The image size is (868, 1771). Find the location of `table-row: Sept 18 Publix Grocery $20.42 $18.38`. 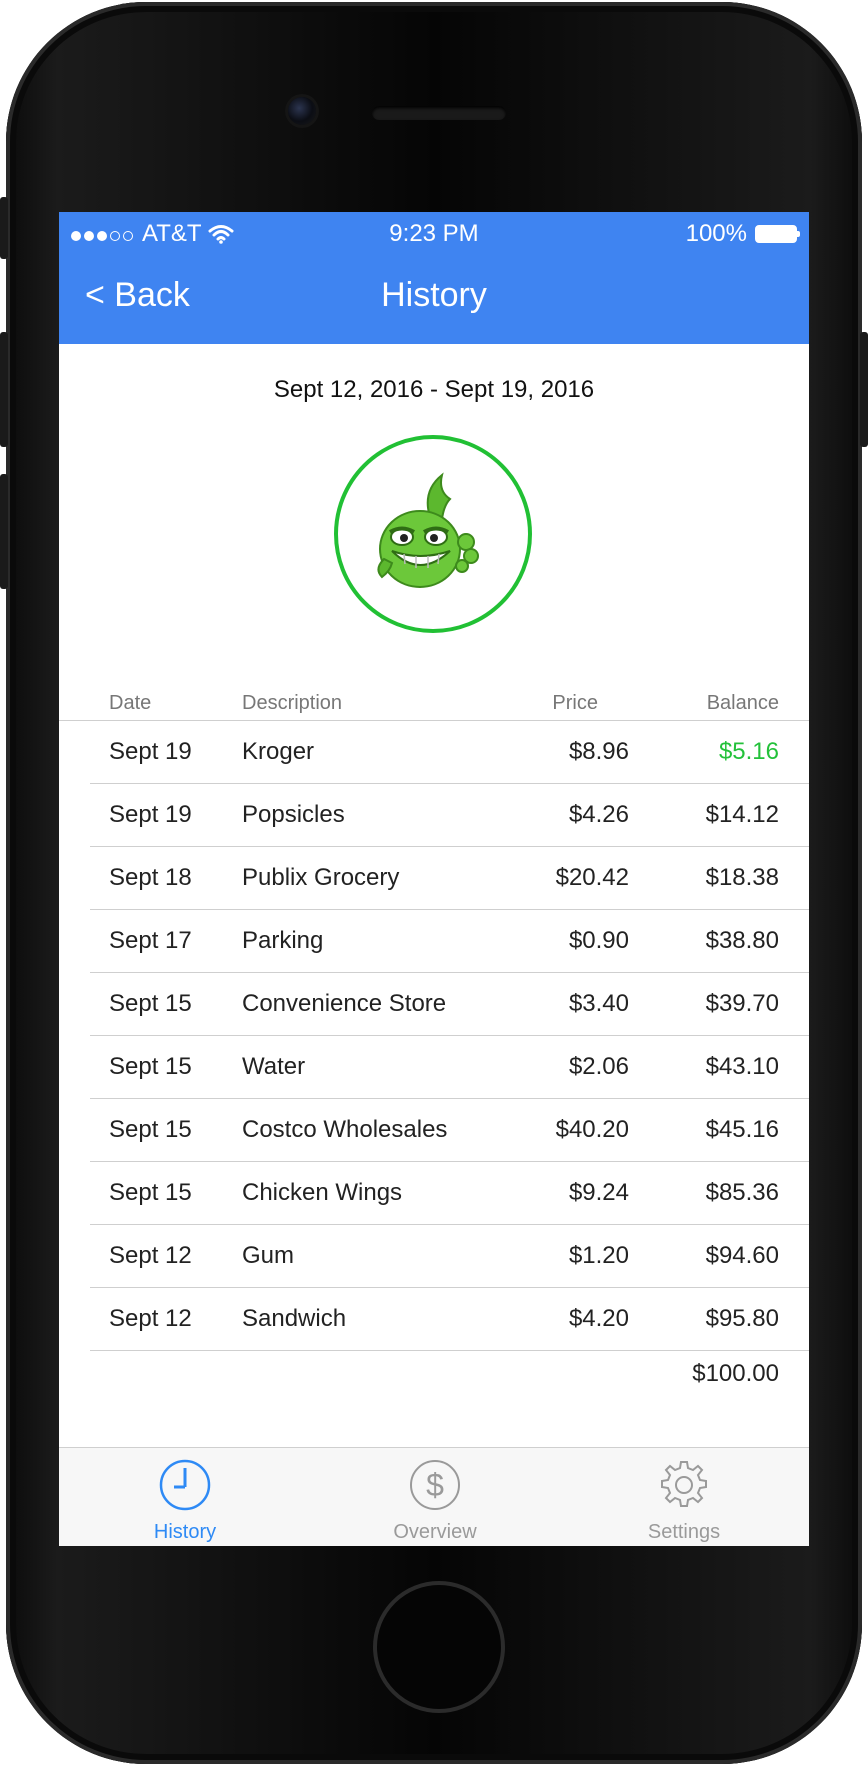

table-row: Sept 18 Publix Grocery $20.42 $18.38 is located at coordinates (449, 878).